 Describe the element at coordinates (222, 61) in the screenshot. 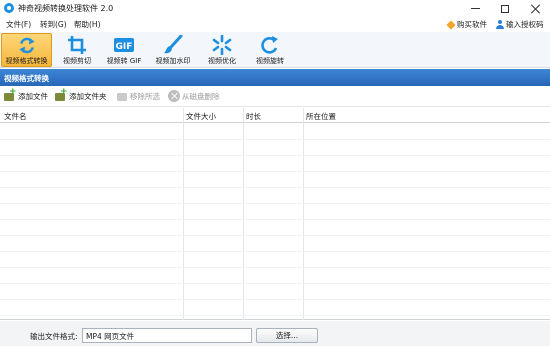

I see `tool-label: 视频优化` at that location.